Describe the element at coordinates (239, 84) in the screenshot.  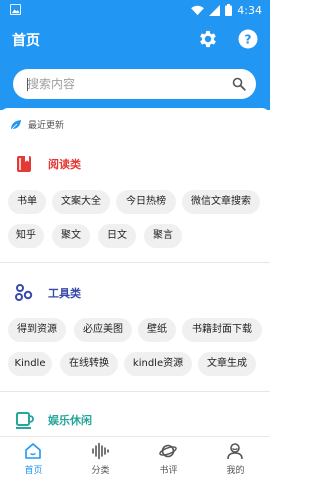
I see `search-icon` at that location.